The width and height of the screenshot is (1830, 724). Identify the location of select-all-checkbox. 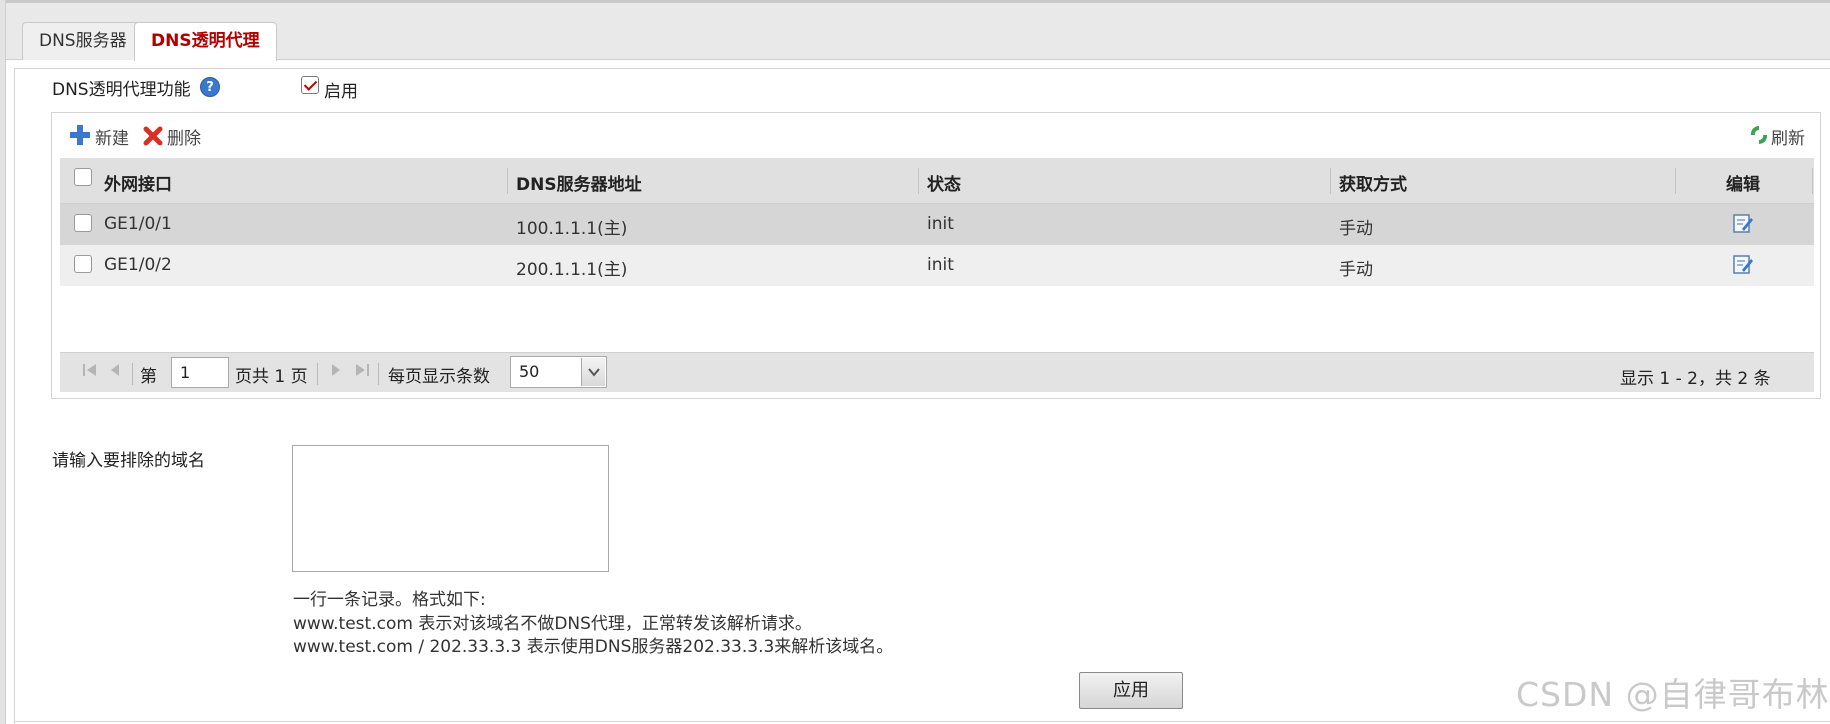
(83, 177).